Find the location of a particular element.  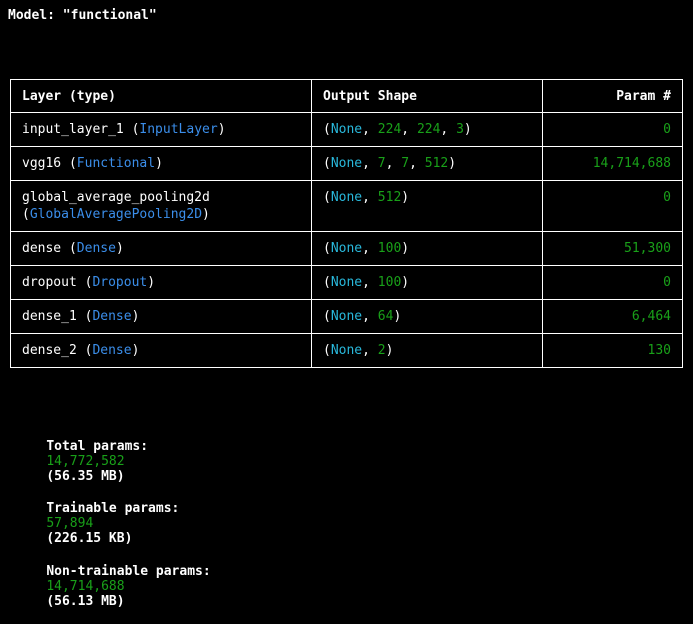

shape-dim: 3 is located at coordinates (460, 129).